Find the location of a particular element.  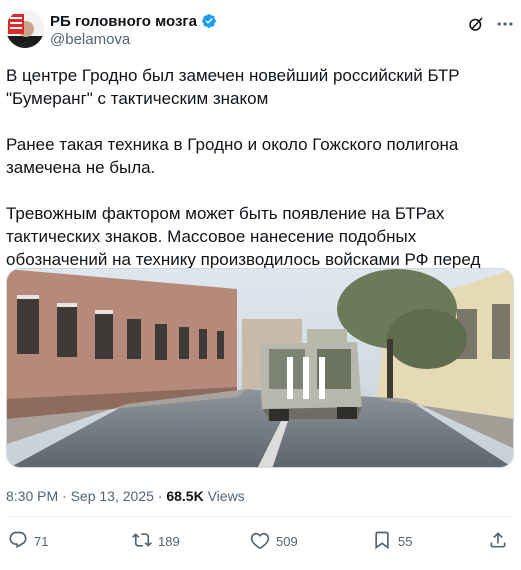

more-options-icon is located at coordinates (505, 24).